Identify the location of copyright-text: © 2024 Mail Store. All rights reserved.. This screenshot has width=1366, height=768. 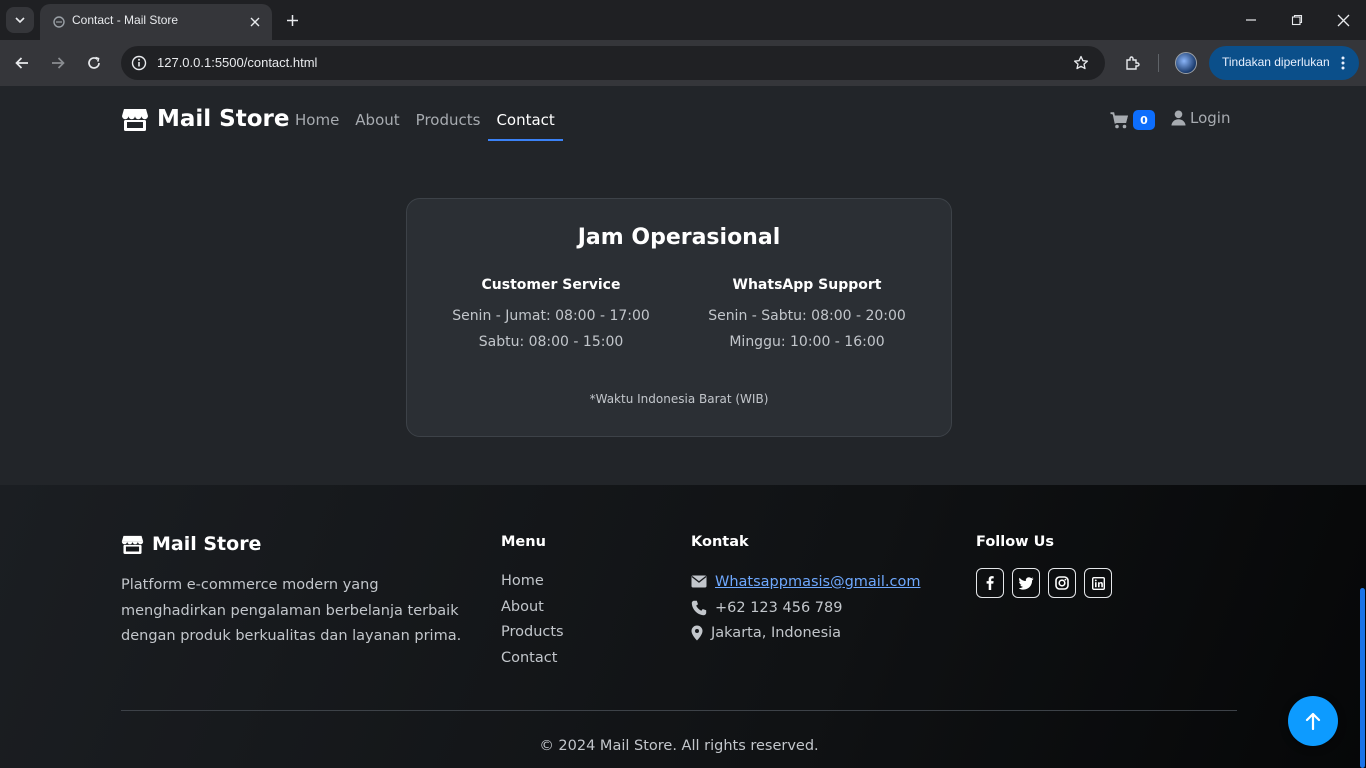
(679, 746).